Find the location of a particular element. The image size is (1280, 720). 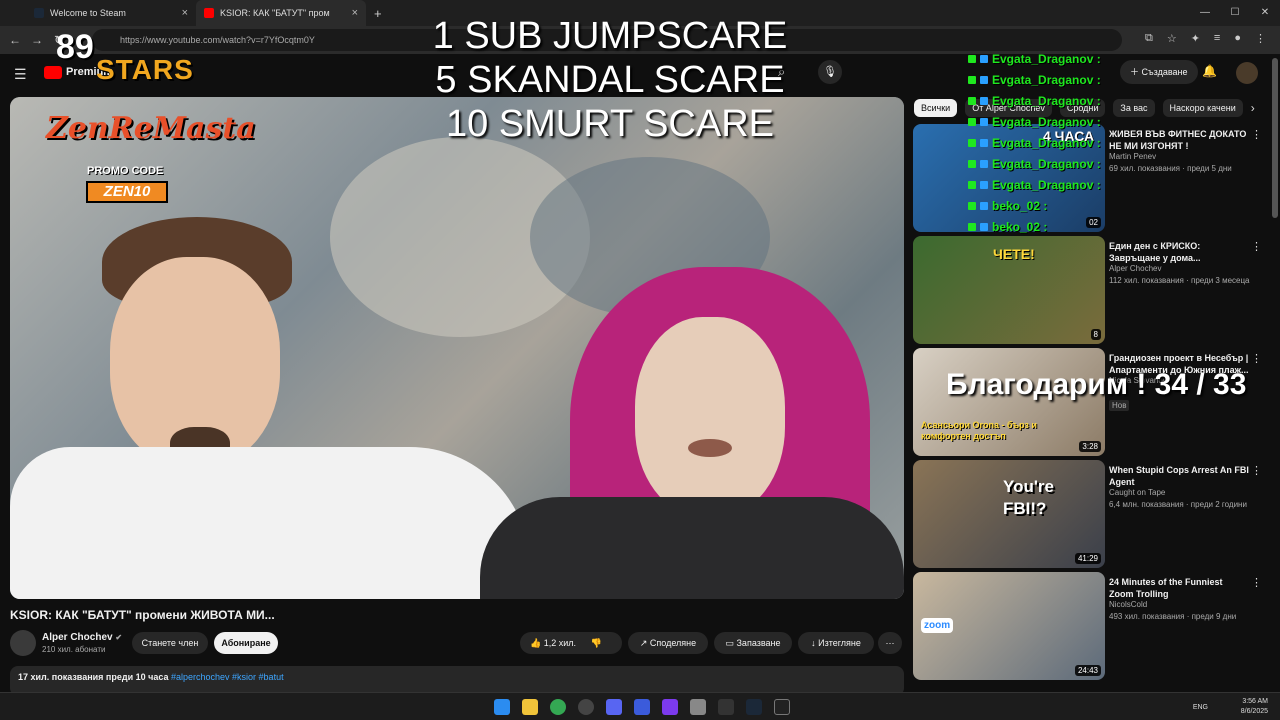

recommended-meta: 6,4 млн. показвания · преди 2 години is located at coordinates (1178, 504).